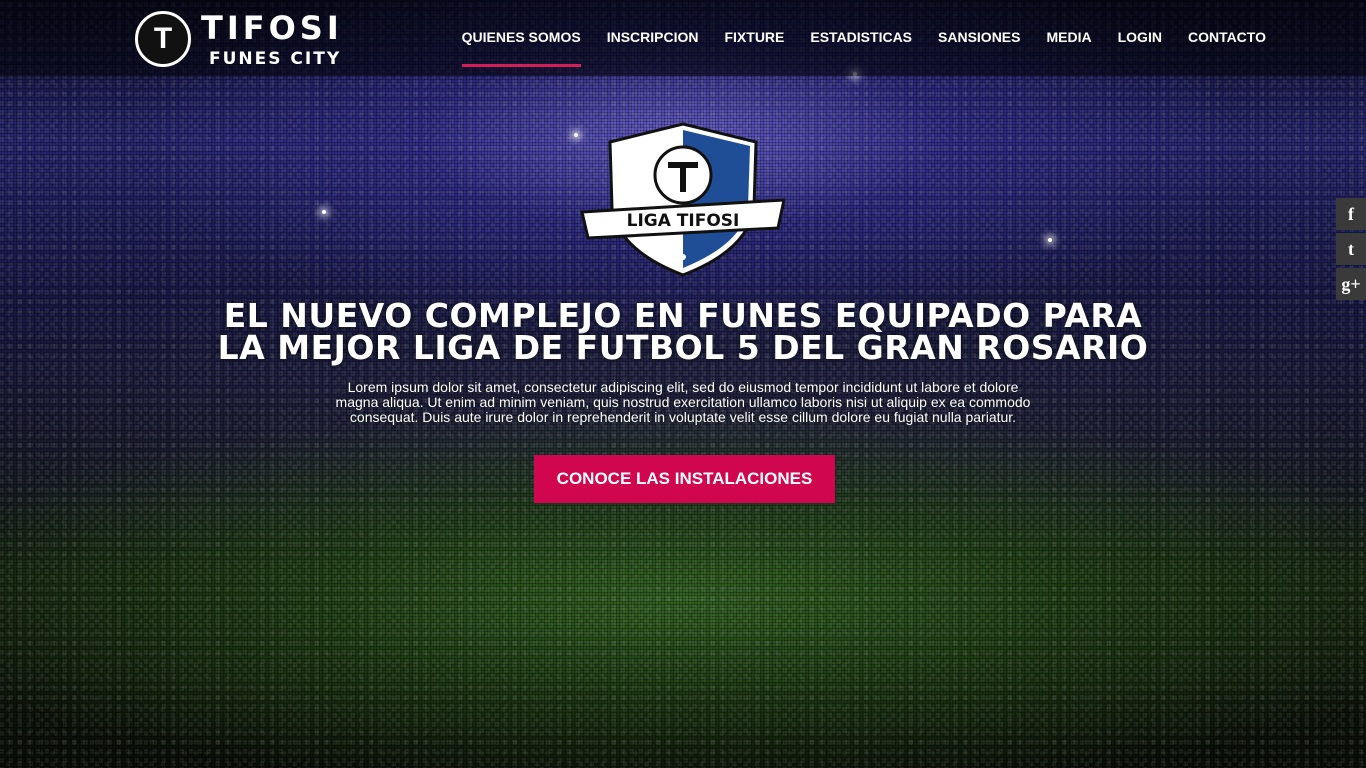 The width and height of the screenshot is (1366, 768). I want to click on nav-fixture: FIXTURE, so click(754, 45).